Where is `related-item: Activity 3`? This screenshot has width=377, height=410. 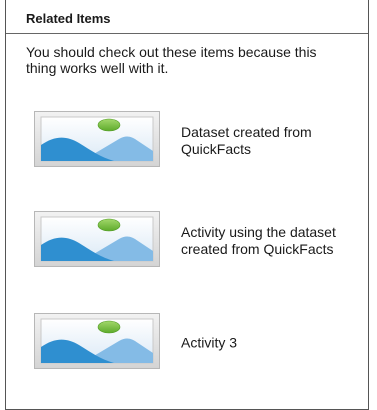 related-item: Activity 3 is located at coordinates (194, 343).